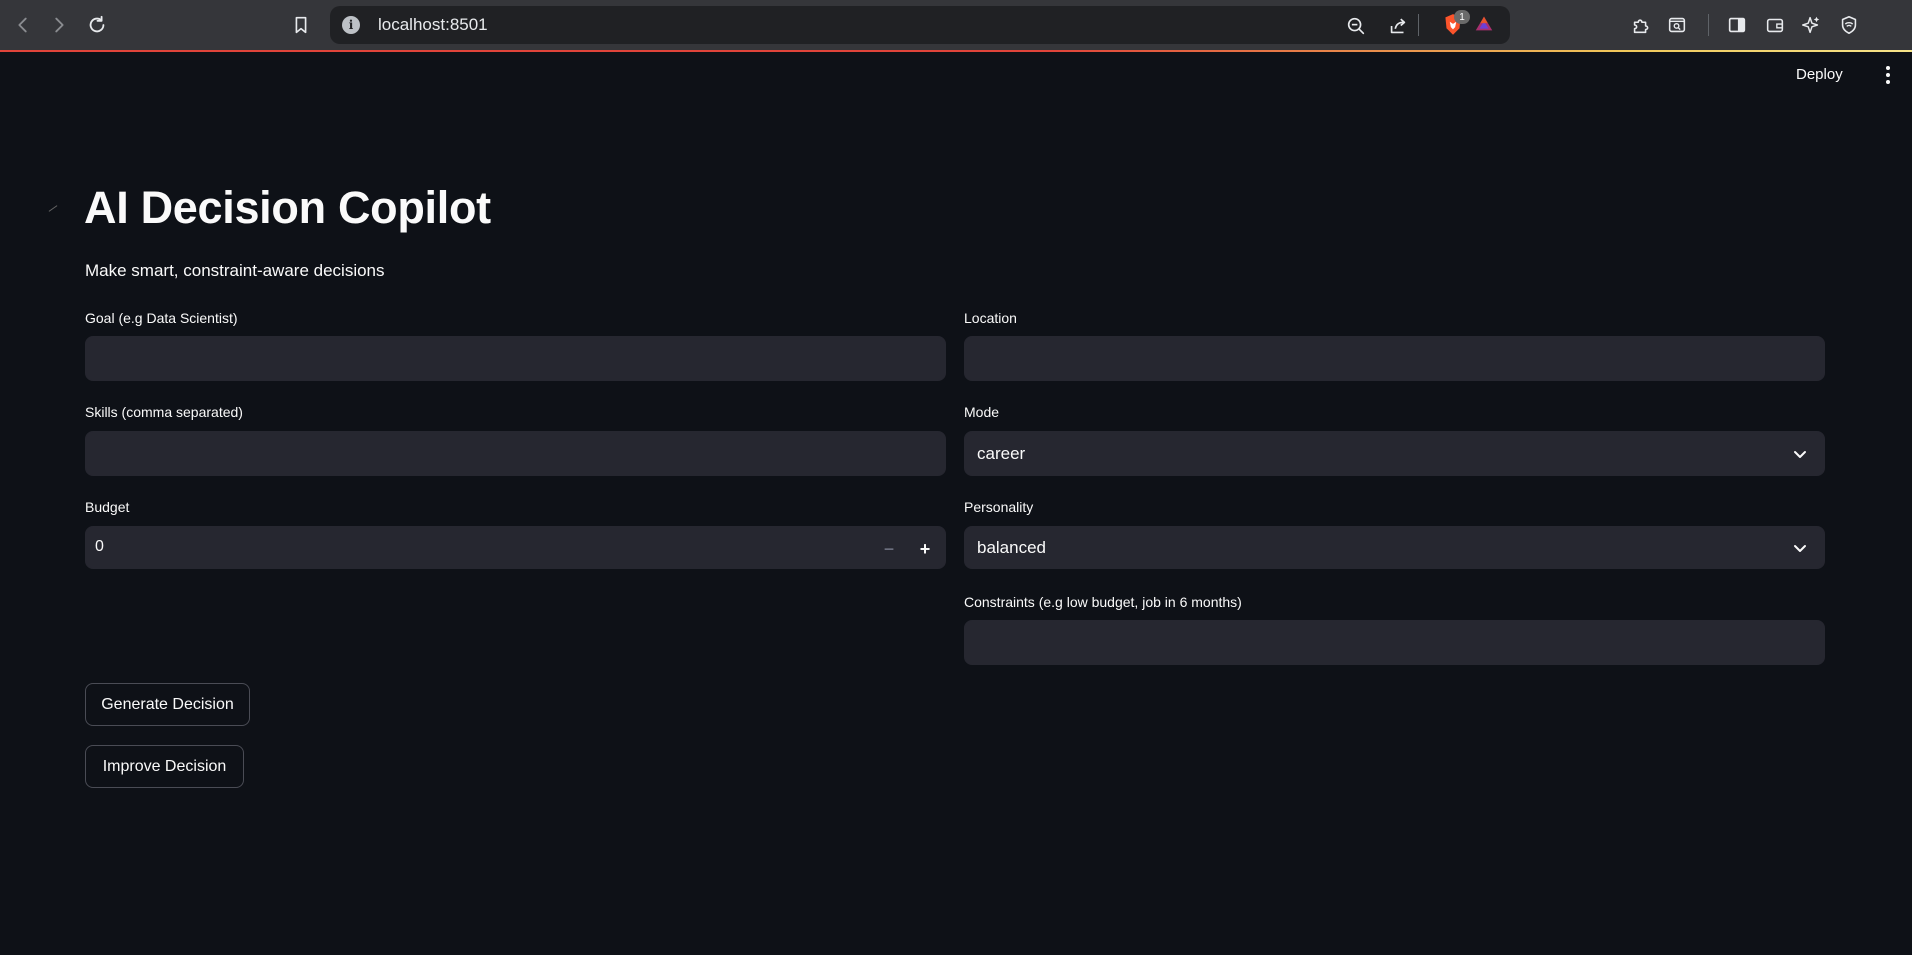 This screenshot has height=955, width=1912. Describe the element at coordinates (920, 25) in the screenshot. I see `address-bar: i localhost:8501` at that location.